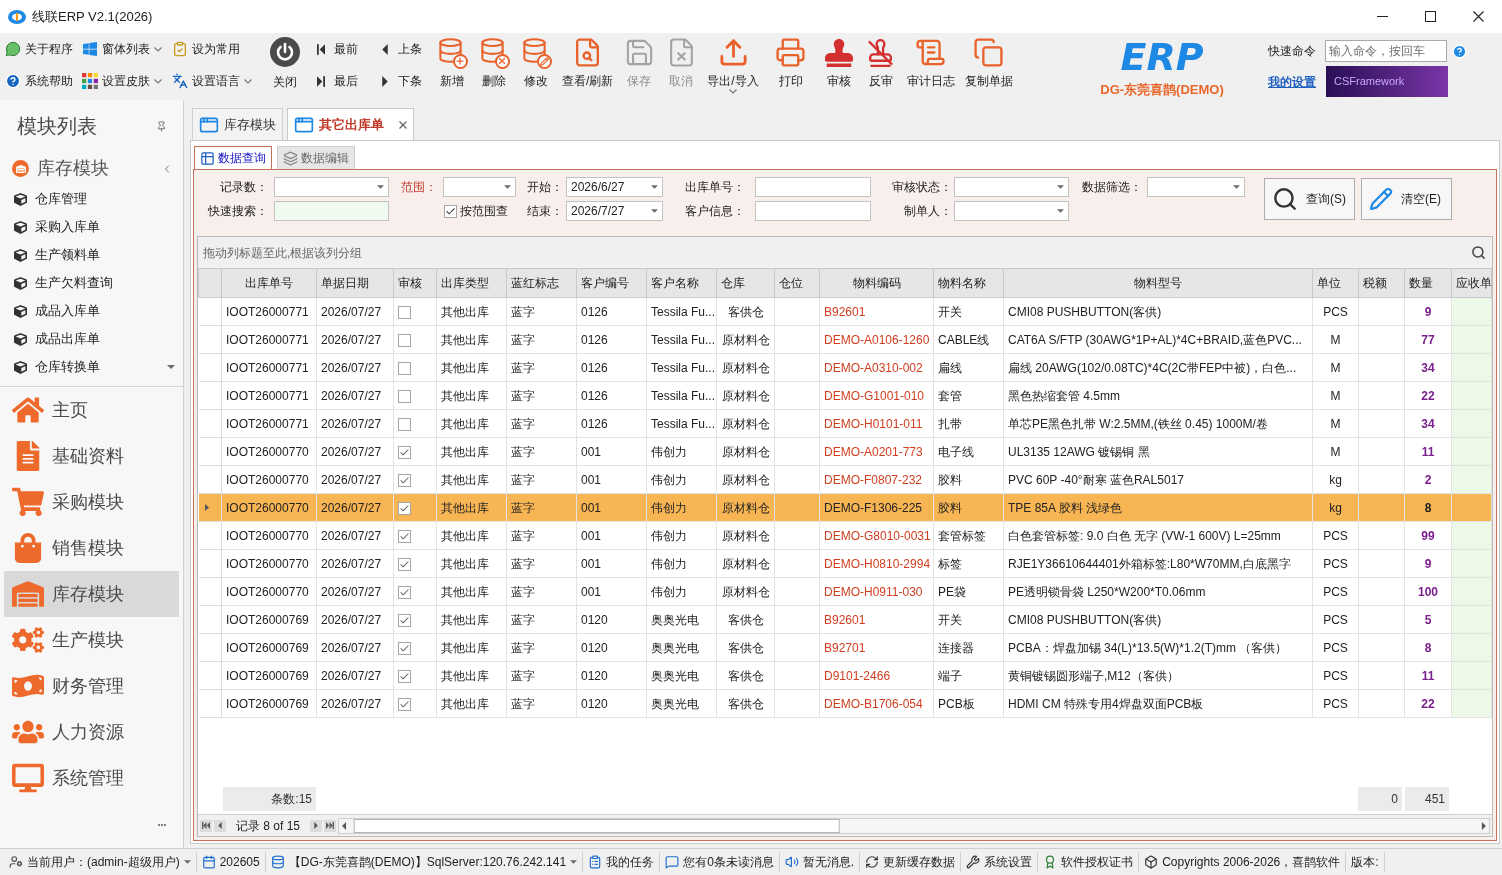 This screenshot has height=875, width=1502. I want to click on menu-item: 采购入库单, so click(91, 227).